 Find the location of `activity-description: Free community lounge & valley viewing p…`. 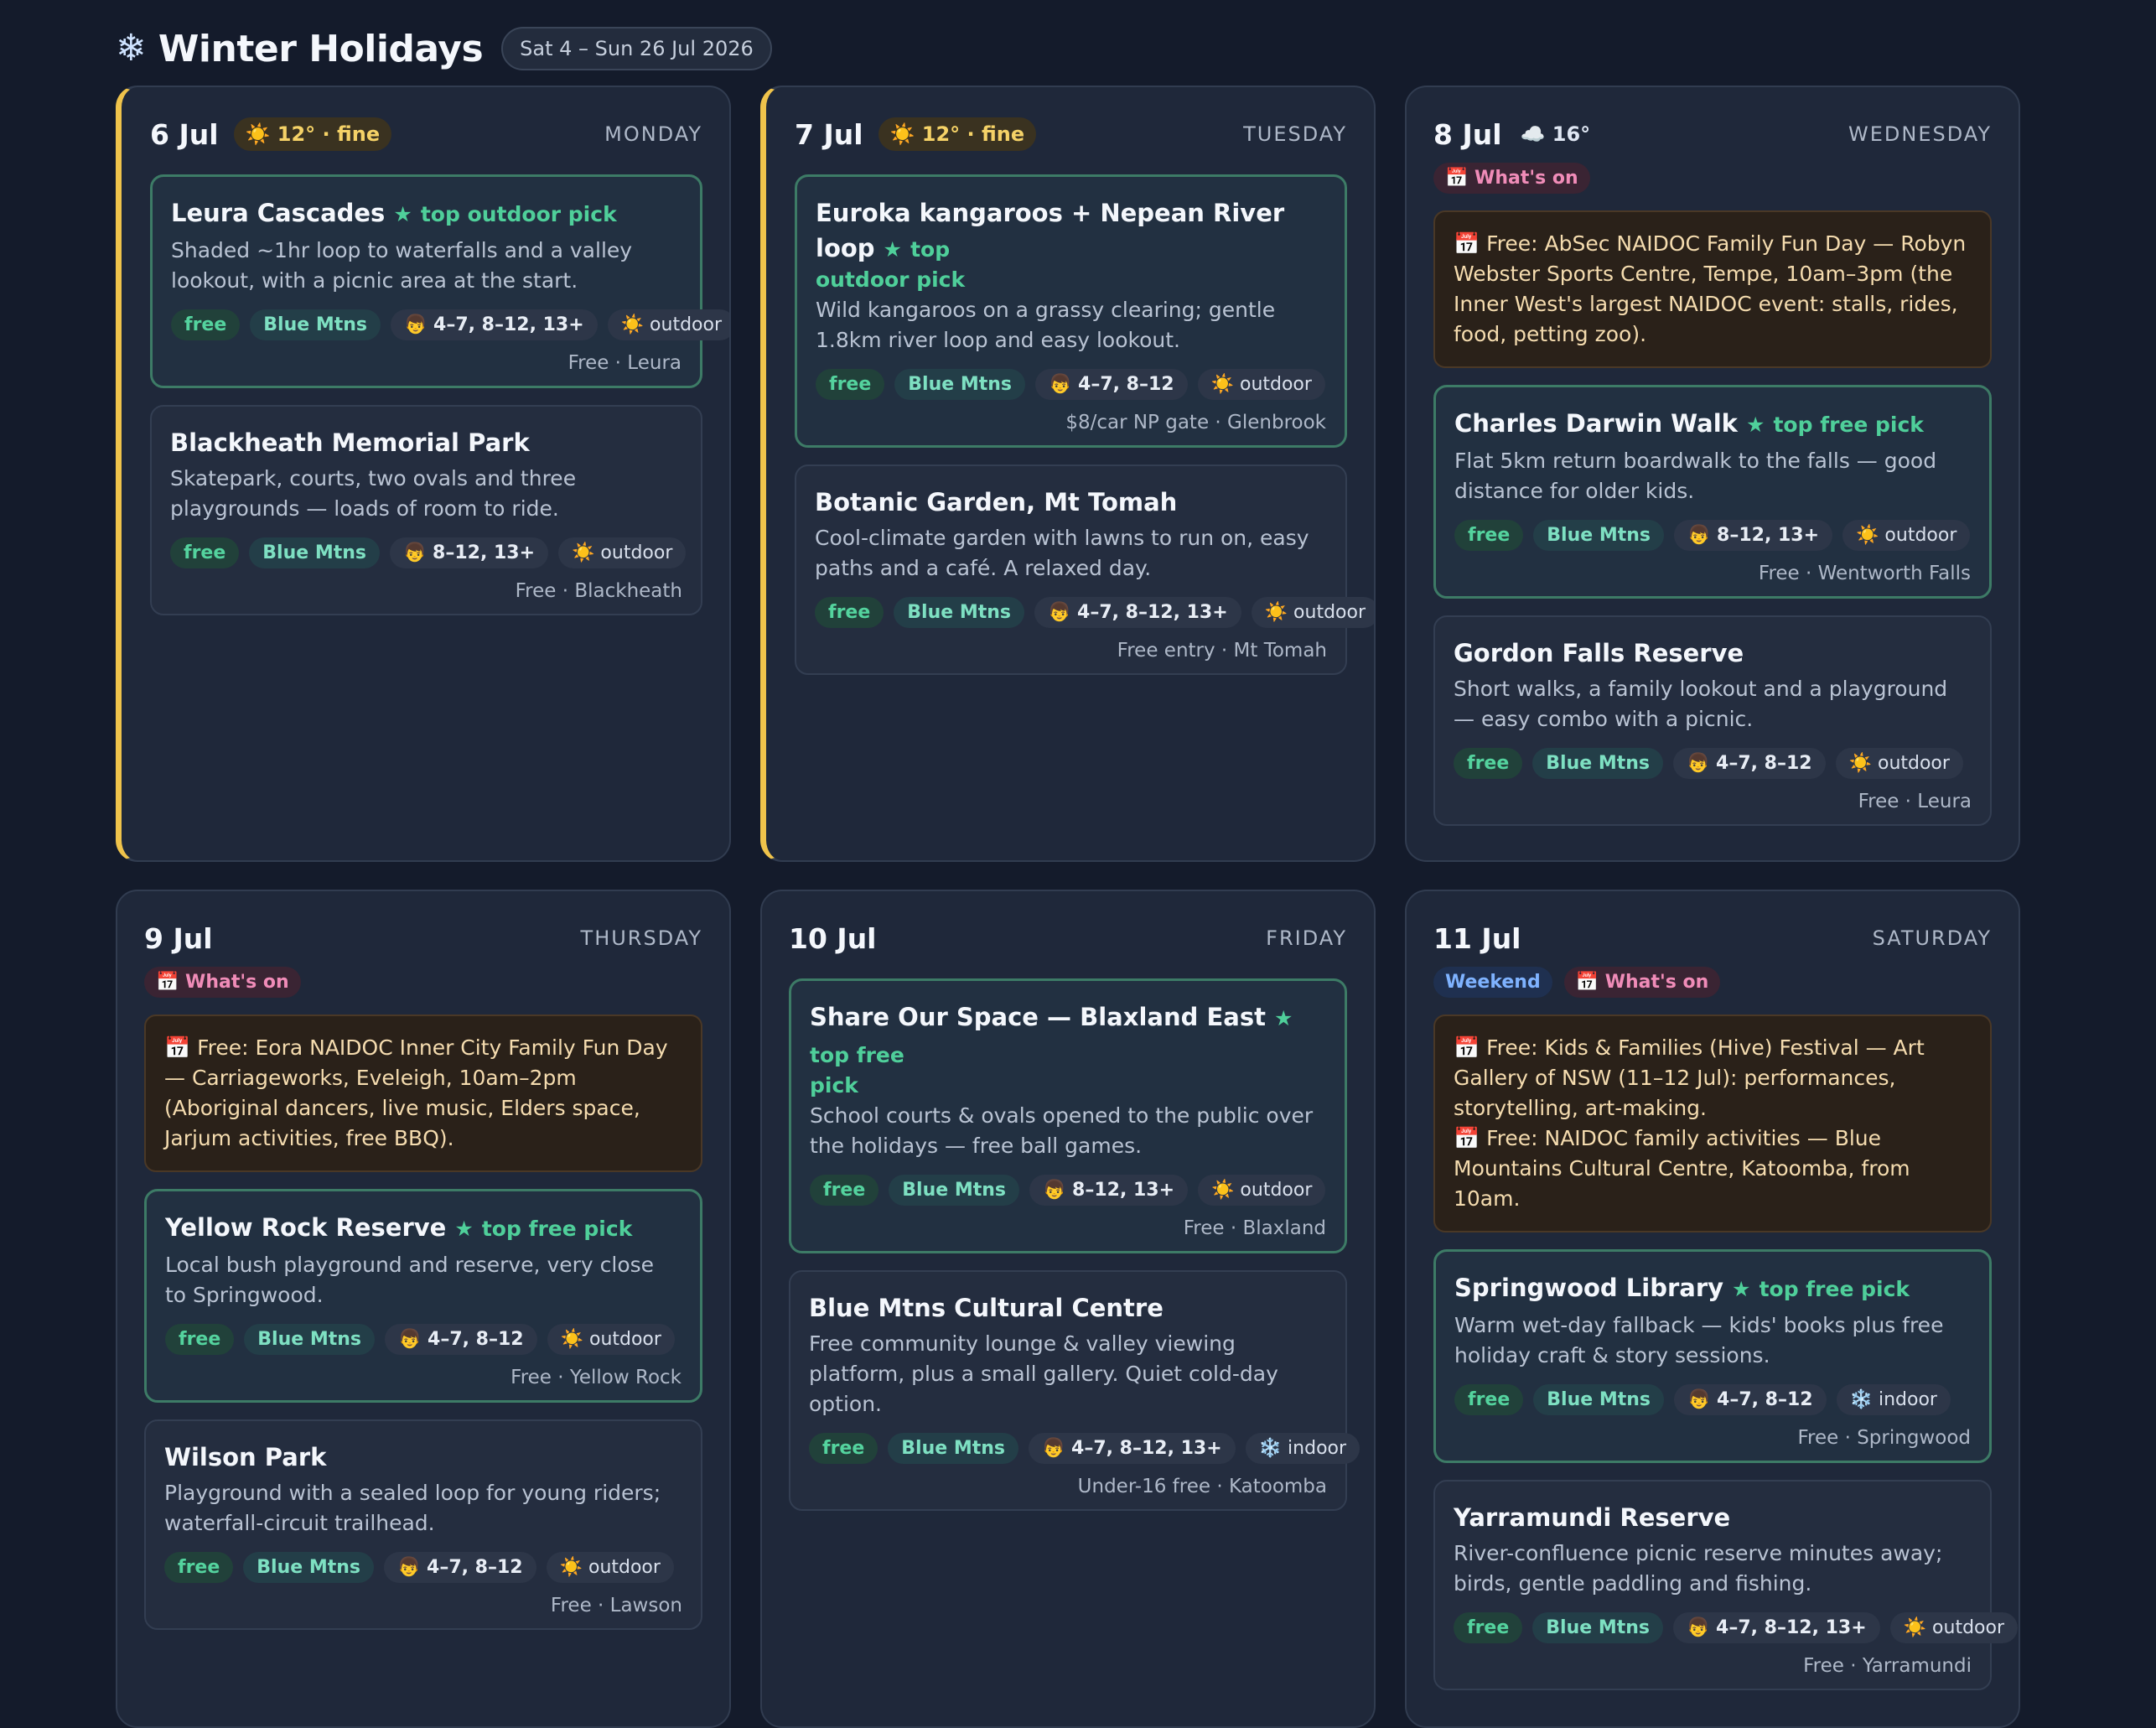

activity-description: Free community lounge & valley viewing p… is located at coordinates (1043, 1373).